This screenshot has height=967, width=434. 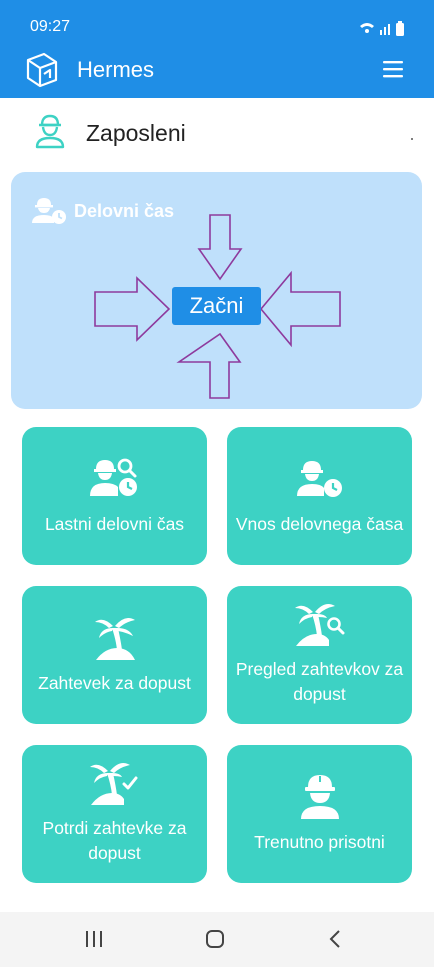 I want to click on app-title: Hermes, so click(x=116, y=69).